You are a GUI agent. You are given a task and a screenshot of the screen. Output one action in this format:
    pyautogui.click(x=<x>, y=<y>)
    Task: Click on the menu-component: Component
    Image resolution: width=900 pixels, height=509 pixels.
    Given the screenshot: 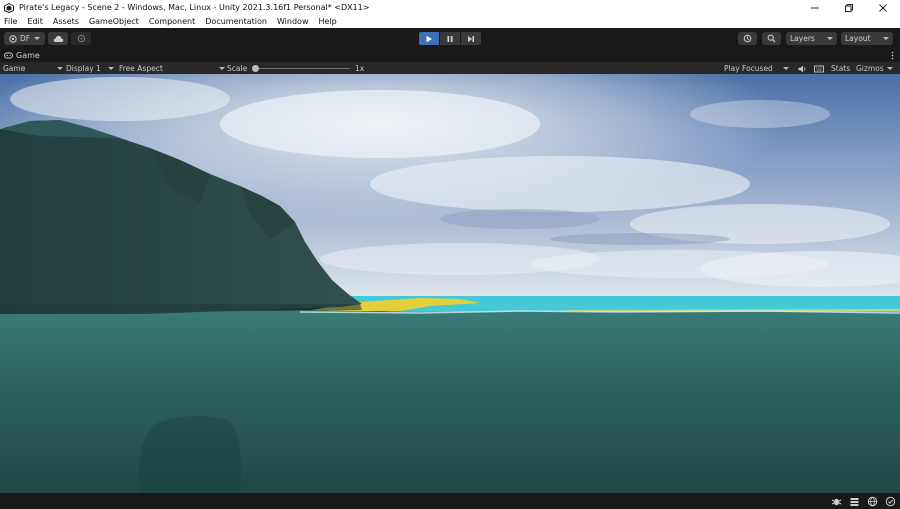 What is the action you would take?
    pyautogui.click(x=172, y=21)
    